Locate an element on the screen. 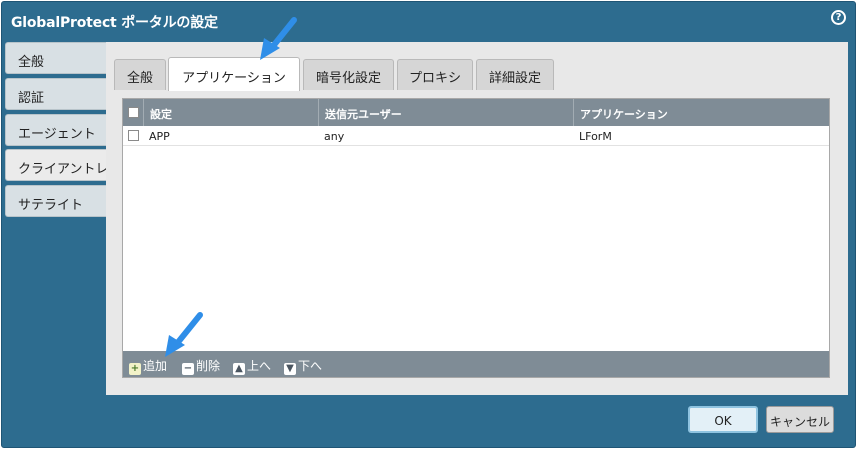  move-up-button: ▲ 上へ is located at coordinates (252, 366).